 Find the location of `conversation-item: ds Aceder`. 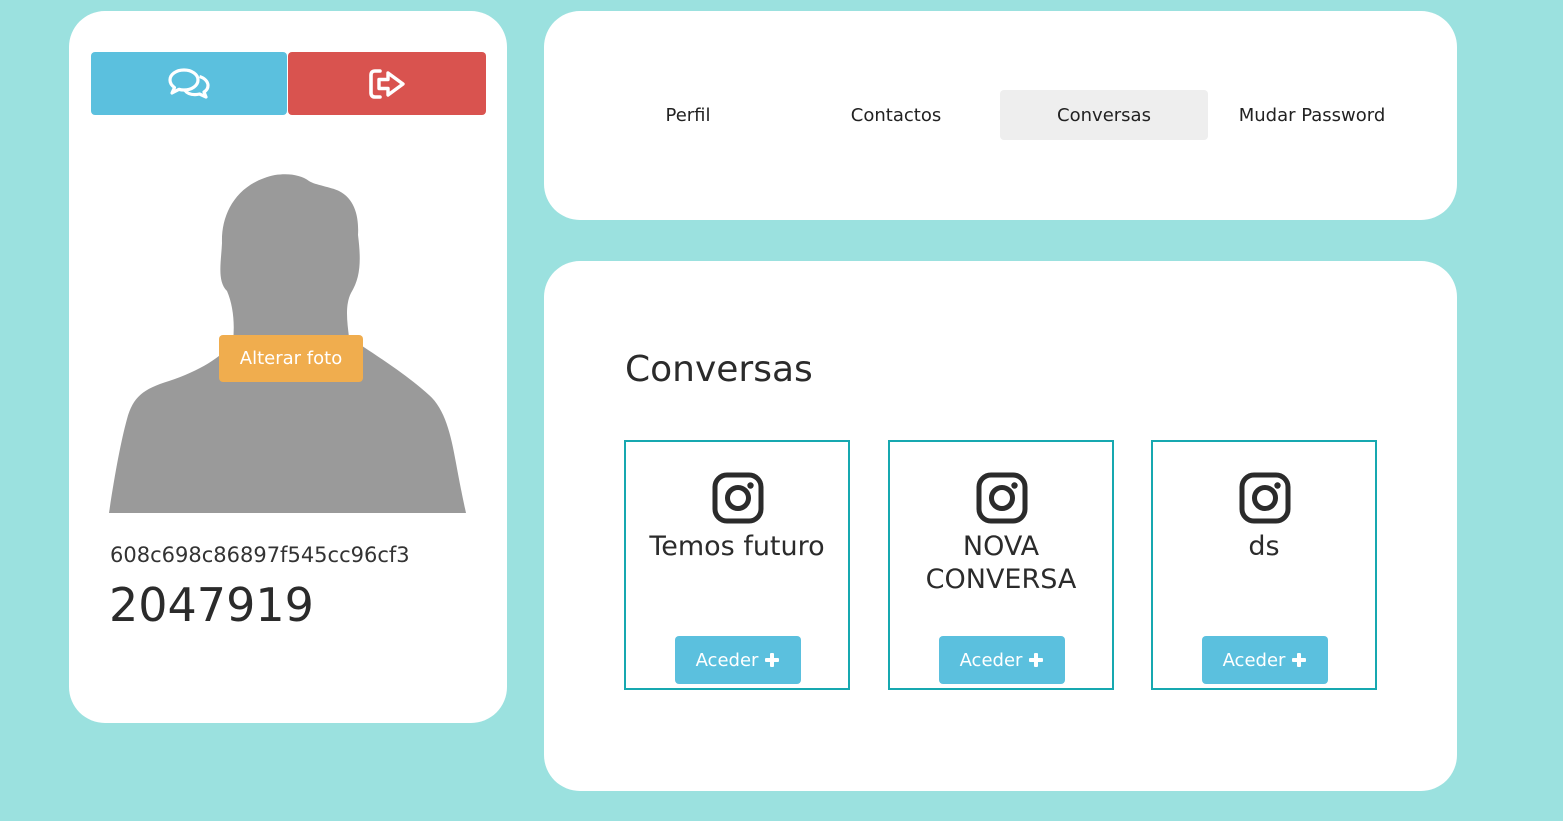

conversation-item: ds Aceder is located at coordinates (1264, 565).